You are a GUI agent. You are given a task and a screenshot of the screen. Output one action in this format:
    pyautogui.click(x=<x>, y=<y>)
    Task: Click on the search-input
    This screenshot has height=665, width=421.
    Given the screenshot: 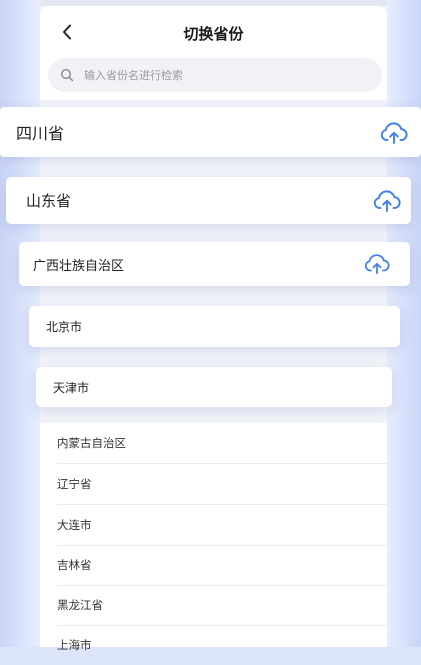 What is the action you would take?
    pyautogui.click(x=214, y=75)
    